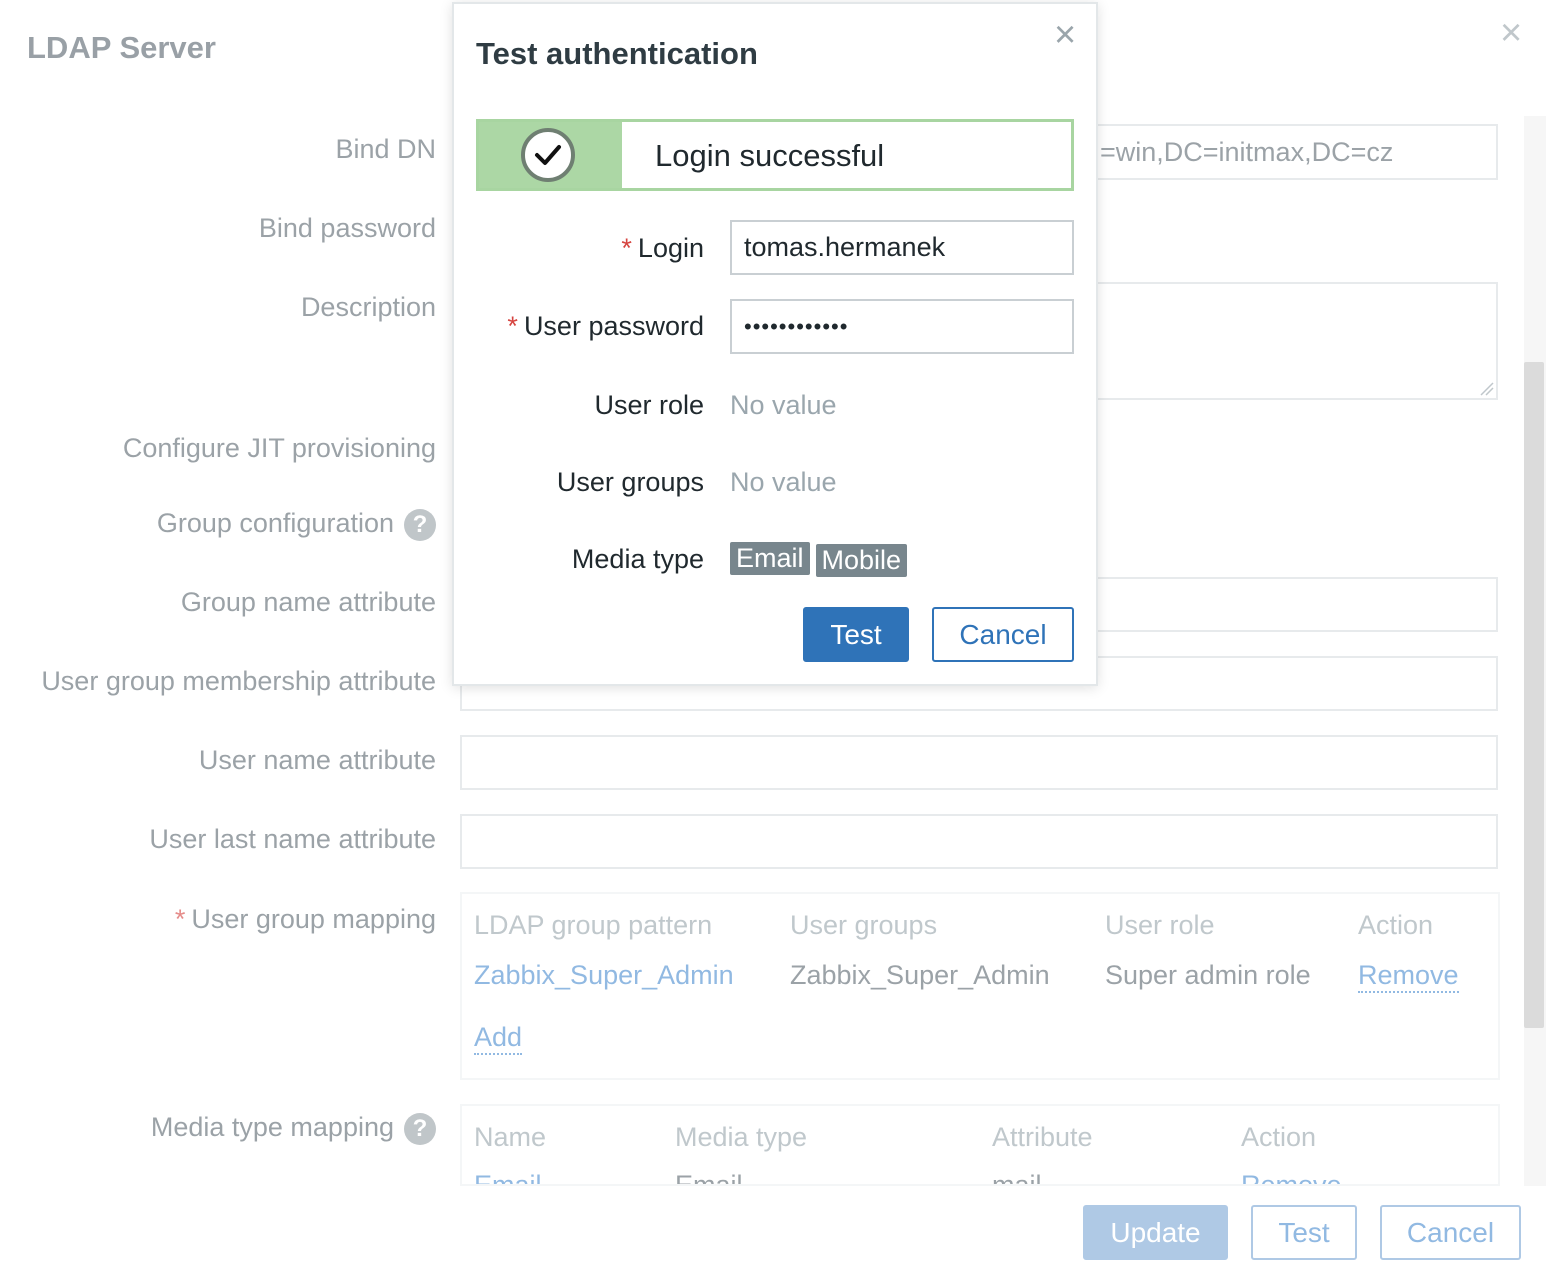  What do you see at coordinates (238, 681) in the screenshot?
I see `user-group-membership-attribute-label: User group membership attribute` at bounding box center [238, 681].